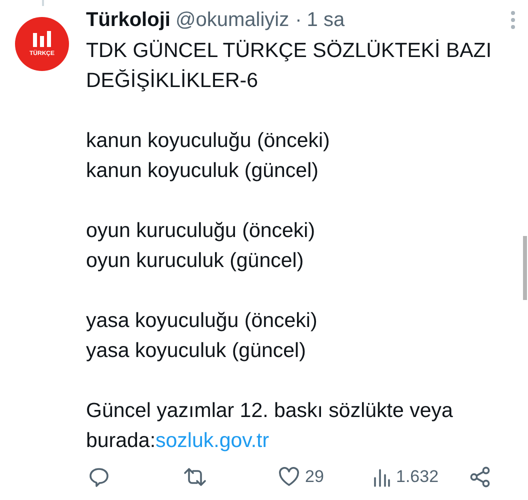 The height and width of the screenshot is (500, 528). What do you see at coordinates (232, 20) in the screenshot?
I see `author-handle: @okumaliyiz` at bounding box center [232, 20].